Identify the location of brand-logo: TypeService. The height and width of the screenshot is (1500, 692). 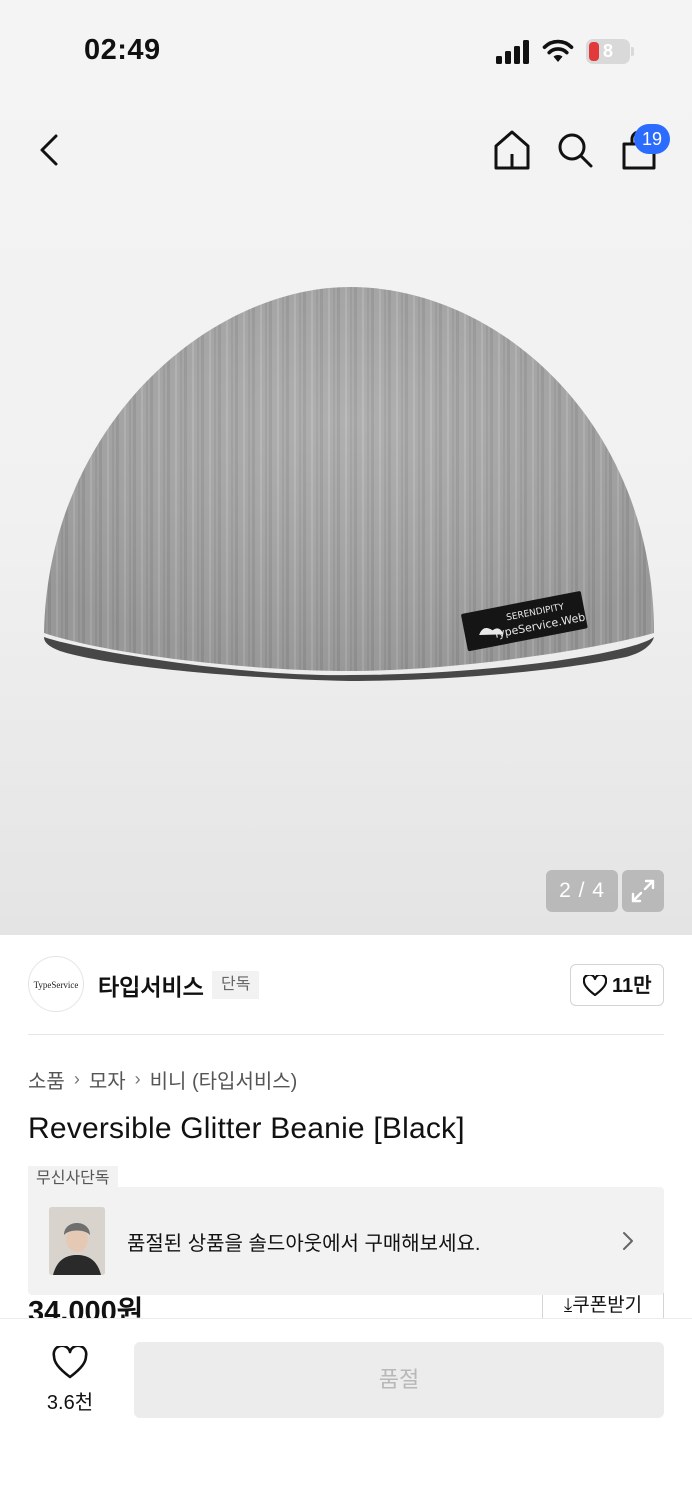
(56, 984).